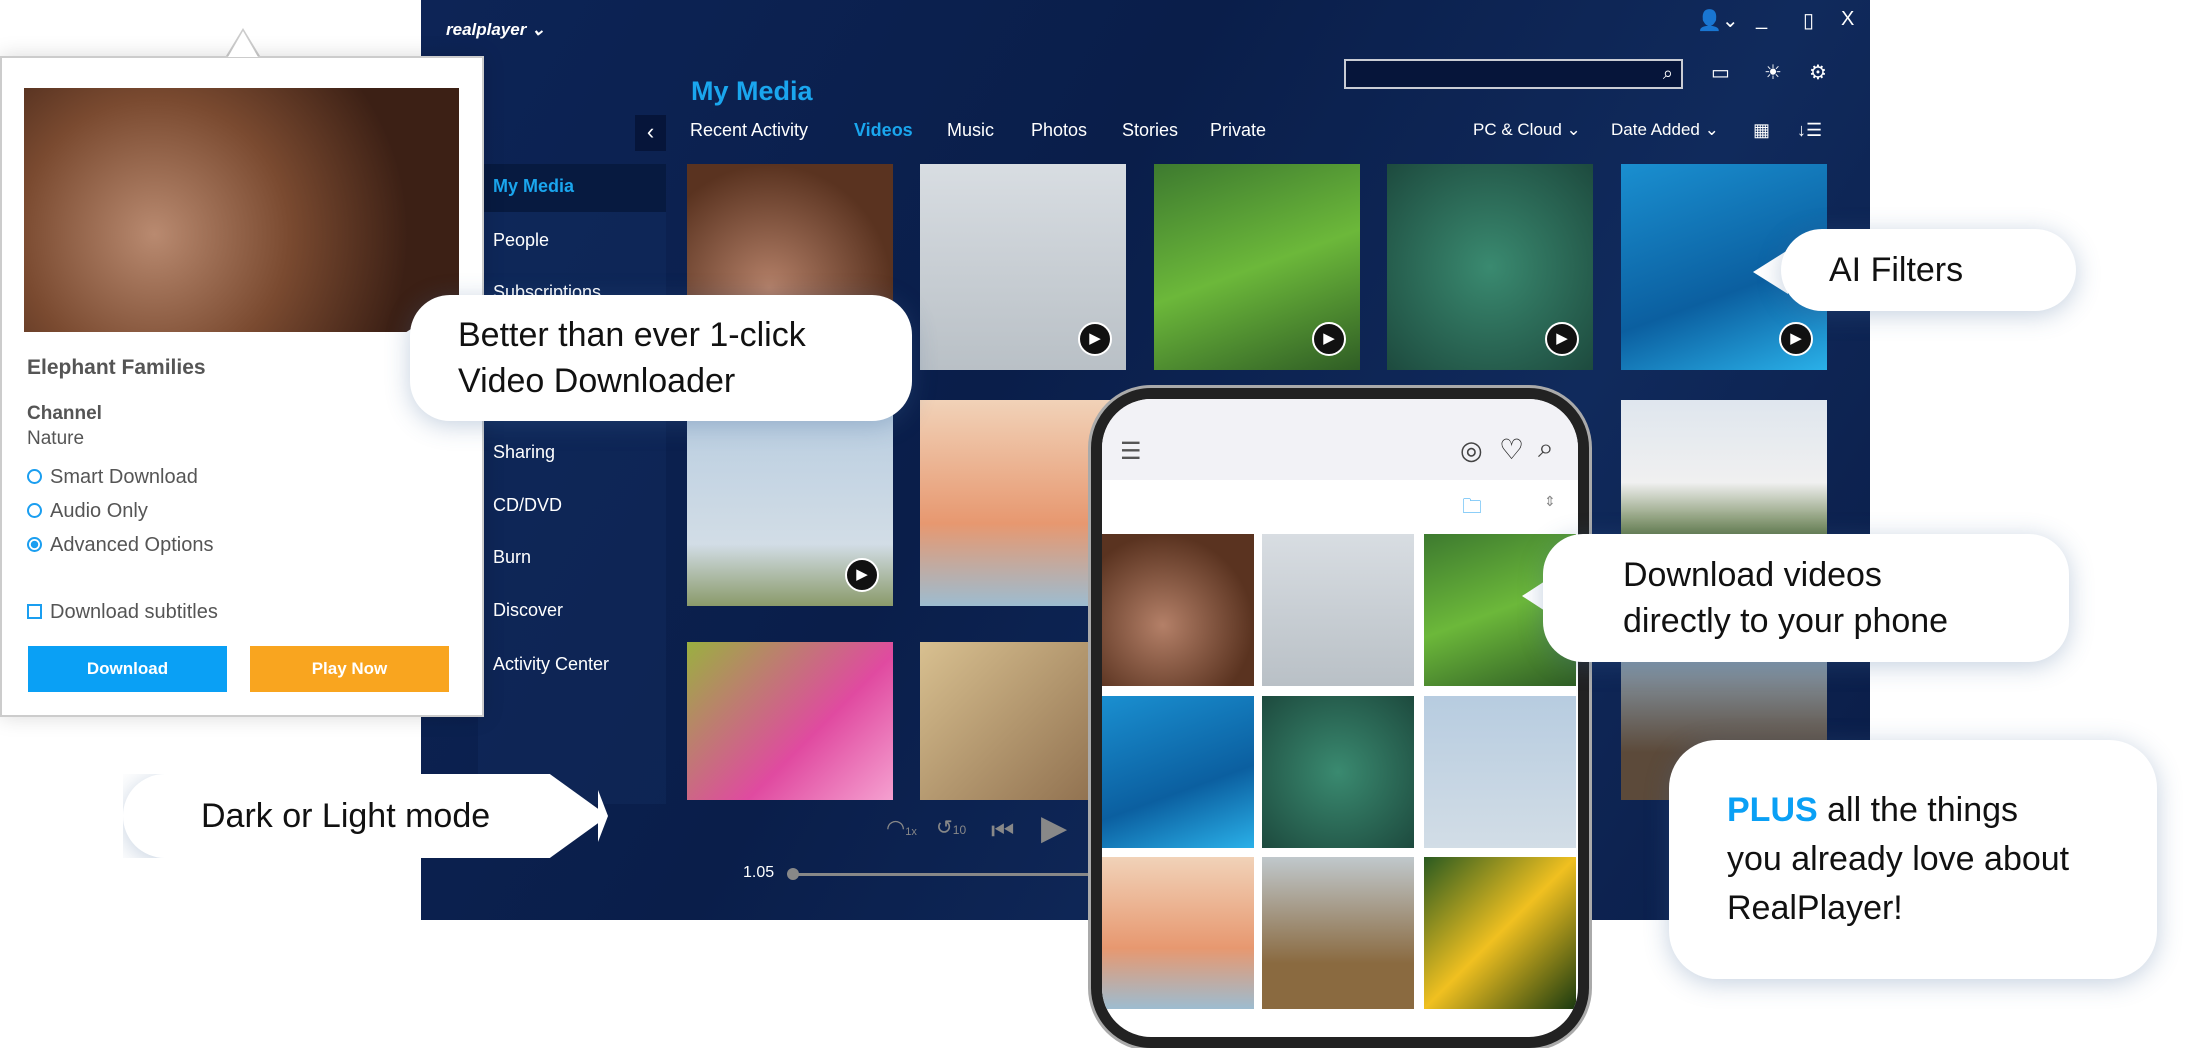 This screenshot has width=2199, height=1048. I want to click on sidebar-item-cd-dvd: CD/DVD, so click(527, 505).